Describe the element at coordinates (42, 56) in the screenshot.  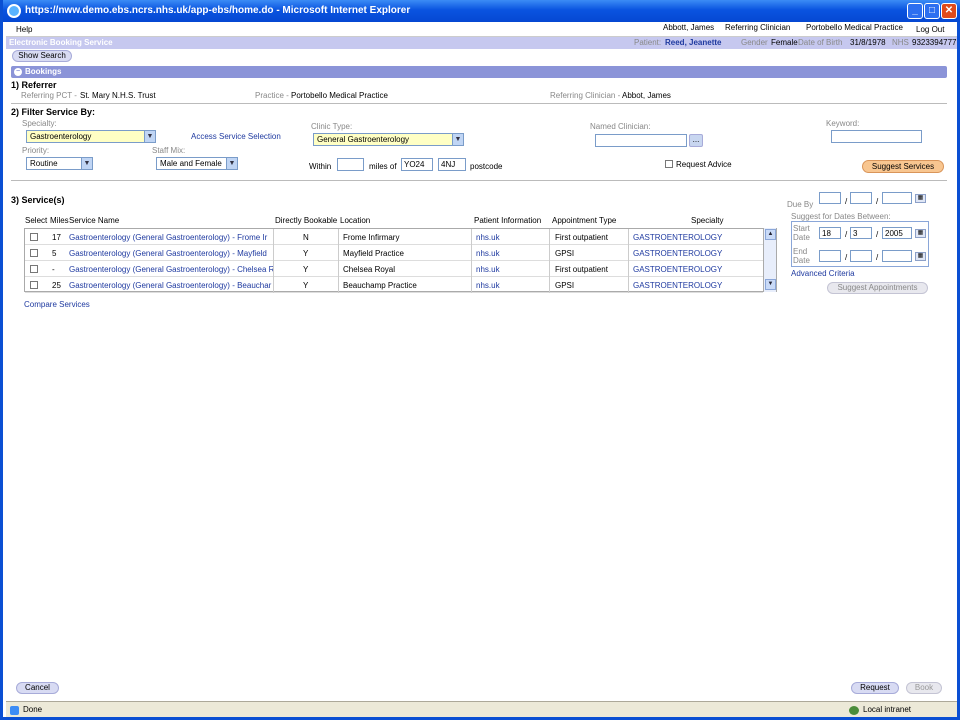
I see `show-search-button: Show Search` at that location.